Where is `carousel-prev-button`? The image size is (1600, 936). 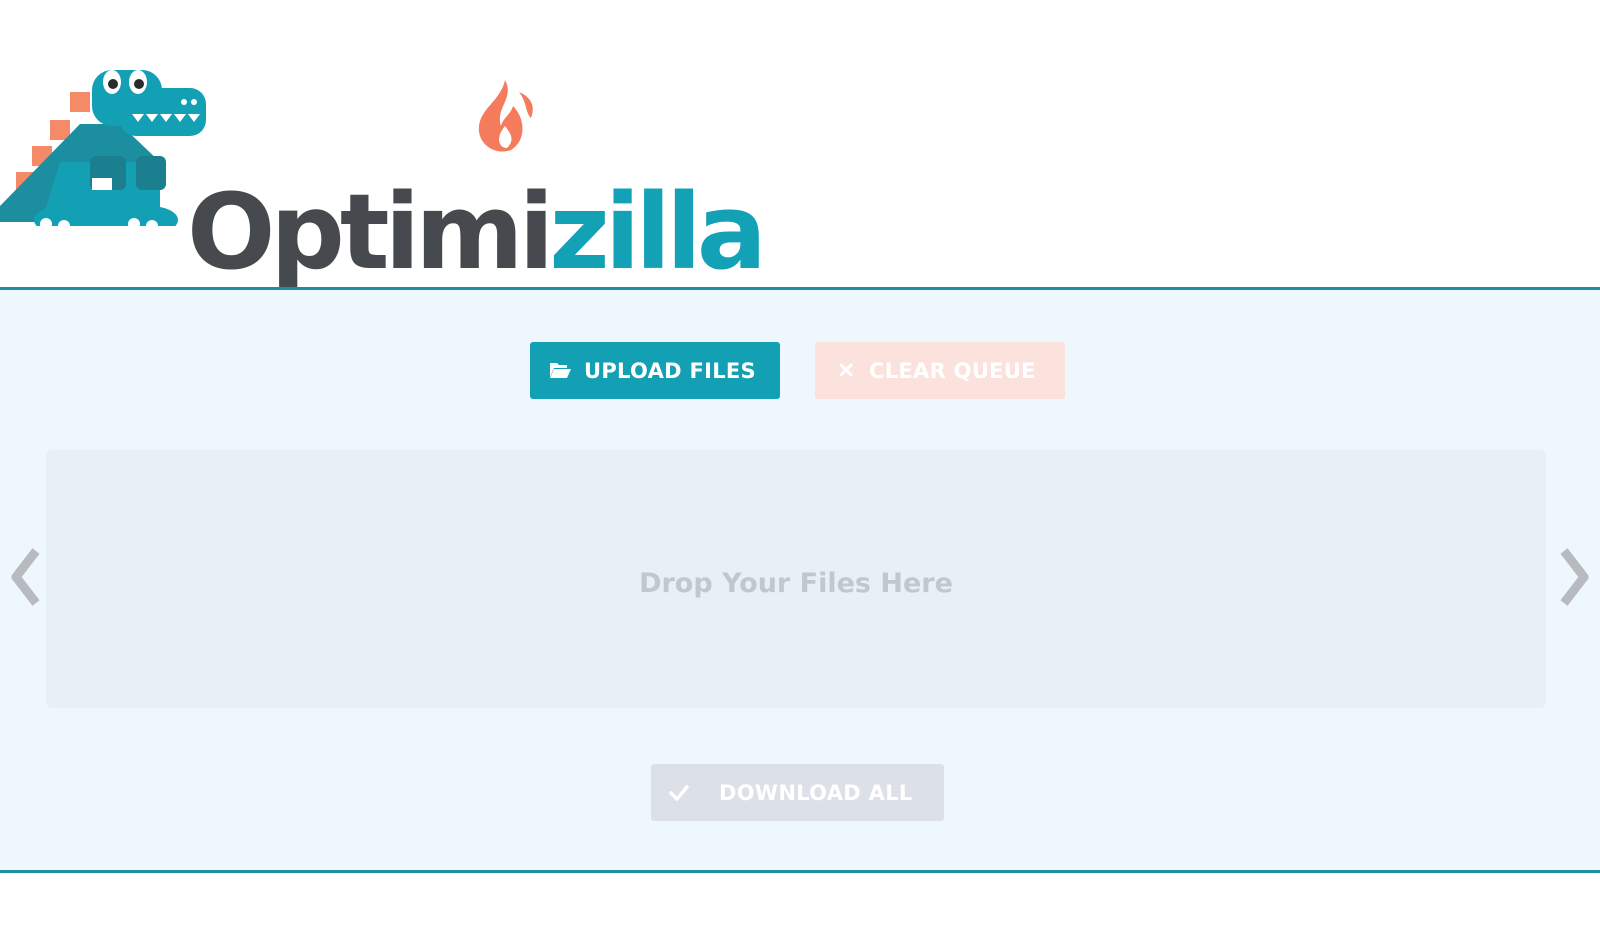 carousel-prev-button is located at coordinates (26, 577).